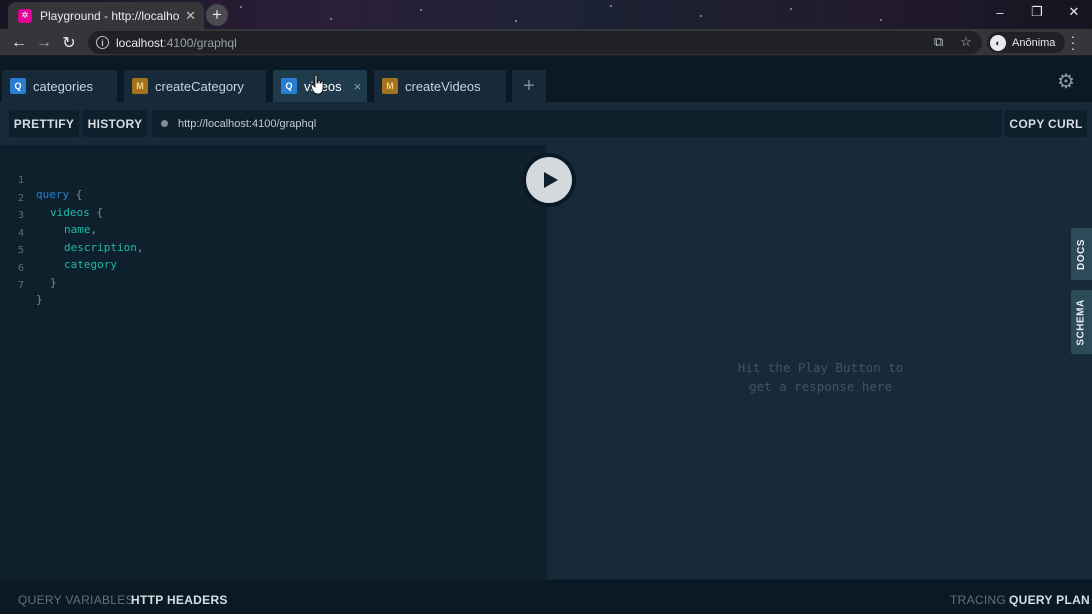 The height and width of the screenshot is (614, 1092). I want to click on profile-name: Anônima, so click(1034, 42).